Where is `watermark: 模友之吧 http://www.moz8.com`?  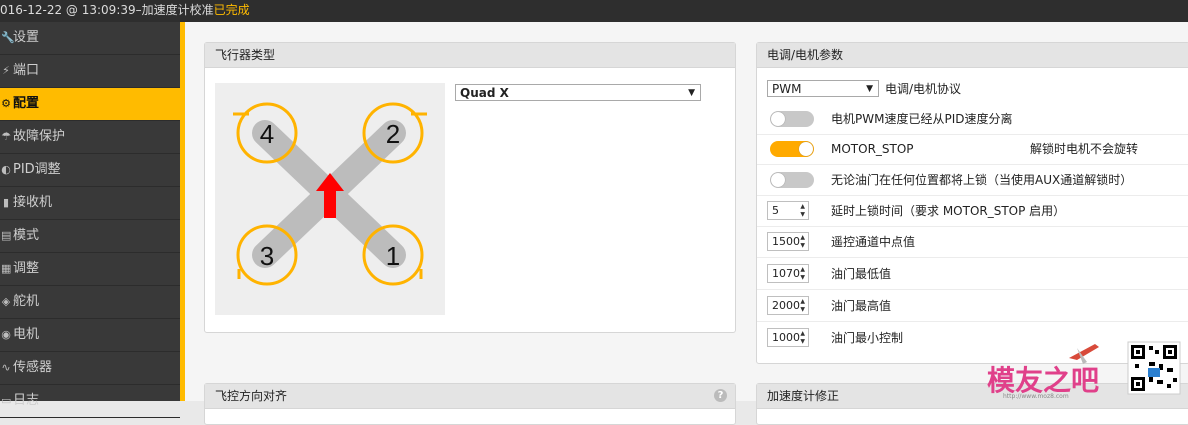
watermark: 模友之吧 http://www.moz8.com is located at coordinates (1085, 370).